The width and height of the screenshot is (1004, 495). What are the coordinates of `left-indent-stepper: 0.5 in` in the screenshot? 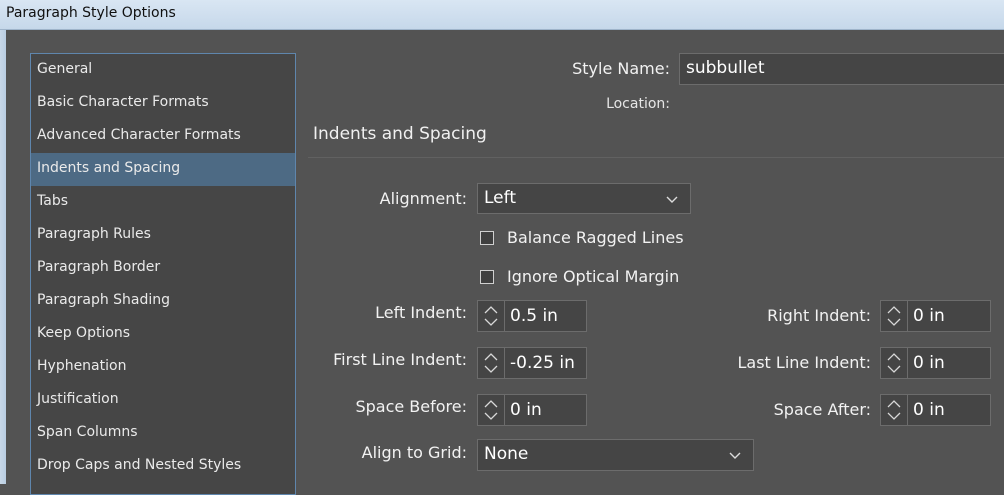 It's located at (532, 316).